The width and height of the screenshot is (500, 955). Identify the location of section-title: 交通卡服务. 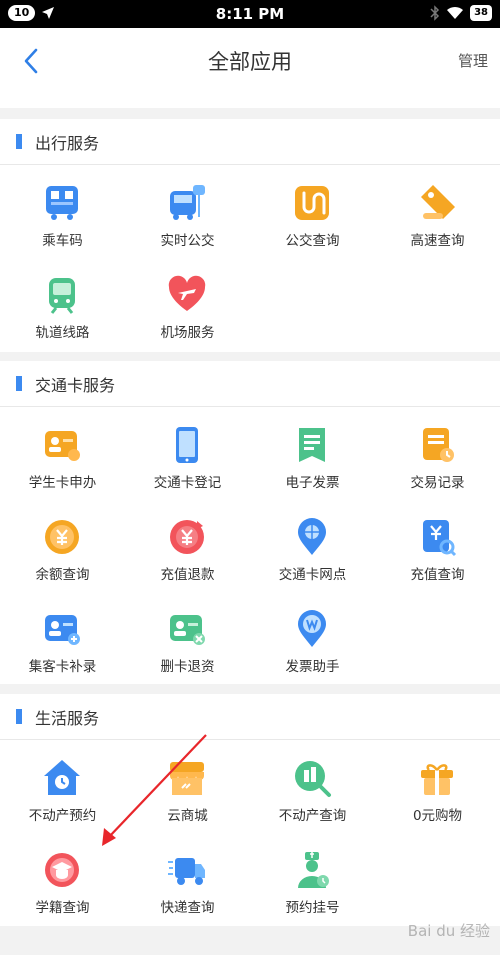
(75, 385).